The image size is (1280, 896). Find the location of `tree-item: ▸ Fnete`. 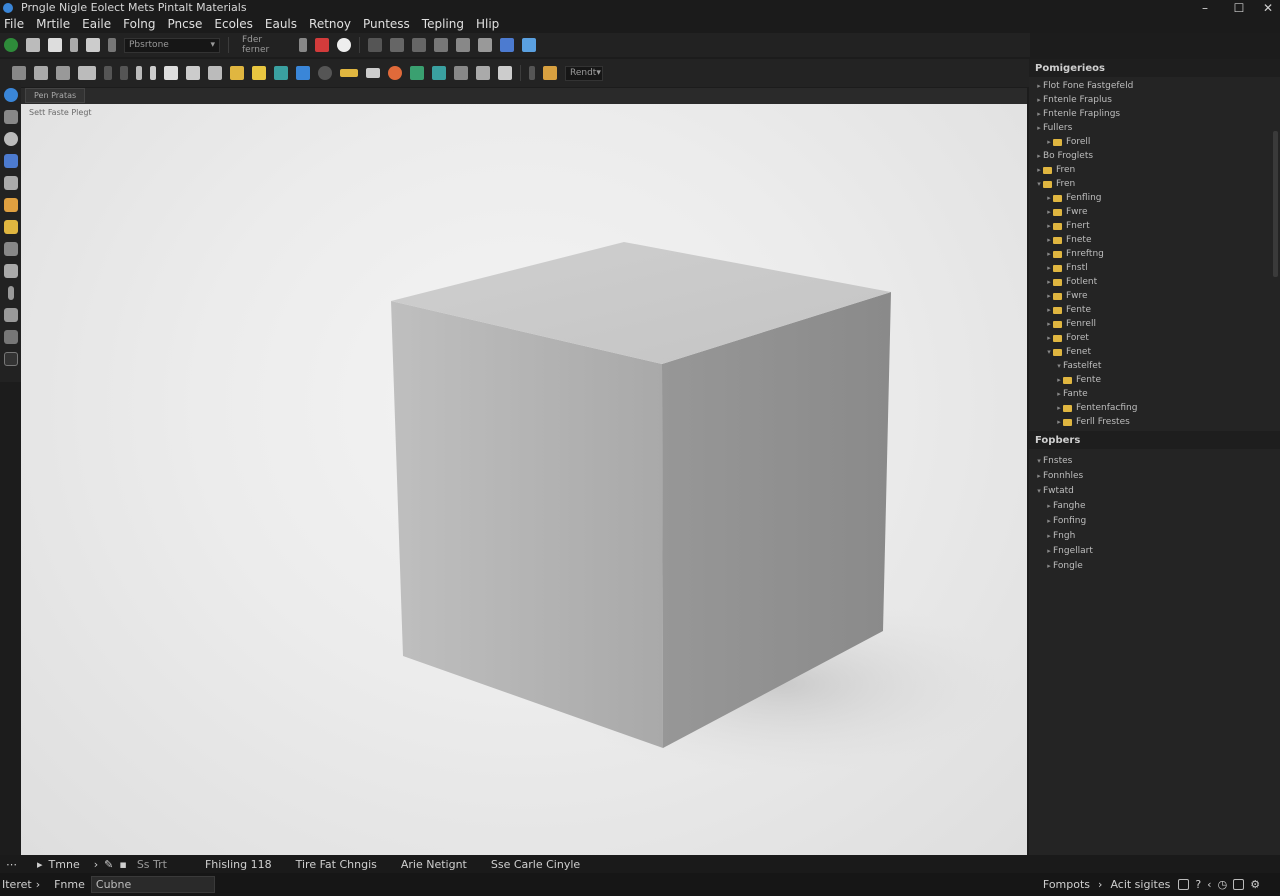

tree-item: ▸ Fnete is located at coordinates (1154, 240).